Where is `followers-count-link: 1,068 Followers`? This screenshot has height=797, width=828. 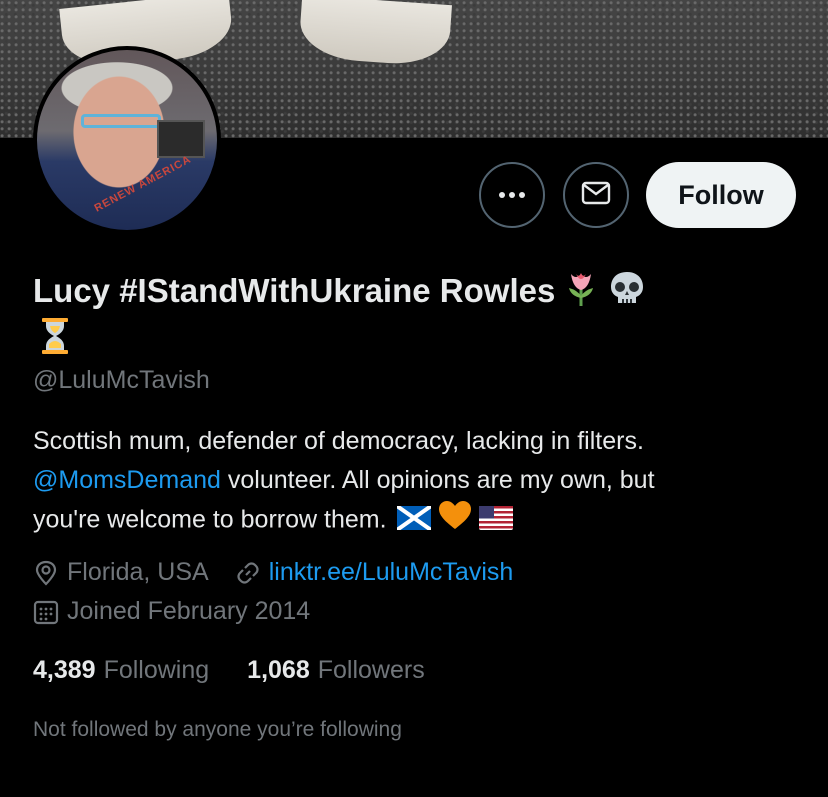 followers-count-link: 1,068 Followers is located at coordinates (336, 670).